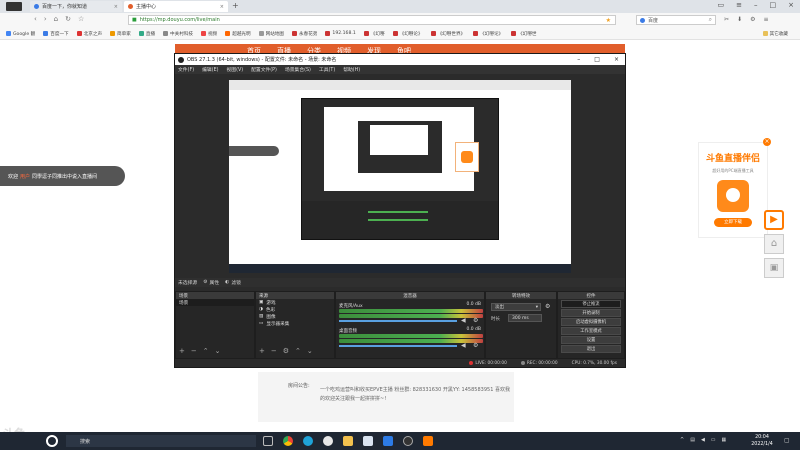  I want to click on start-button, so click(52, 441).